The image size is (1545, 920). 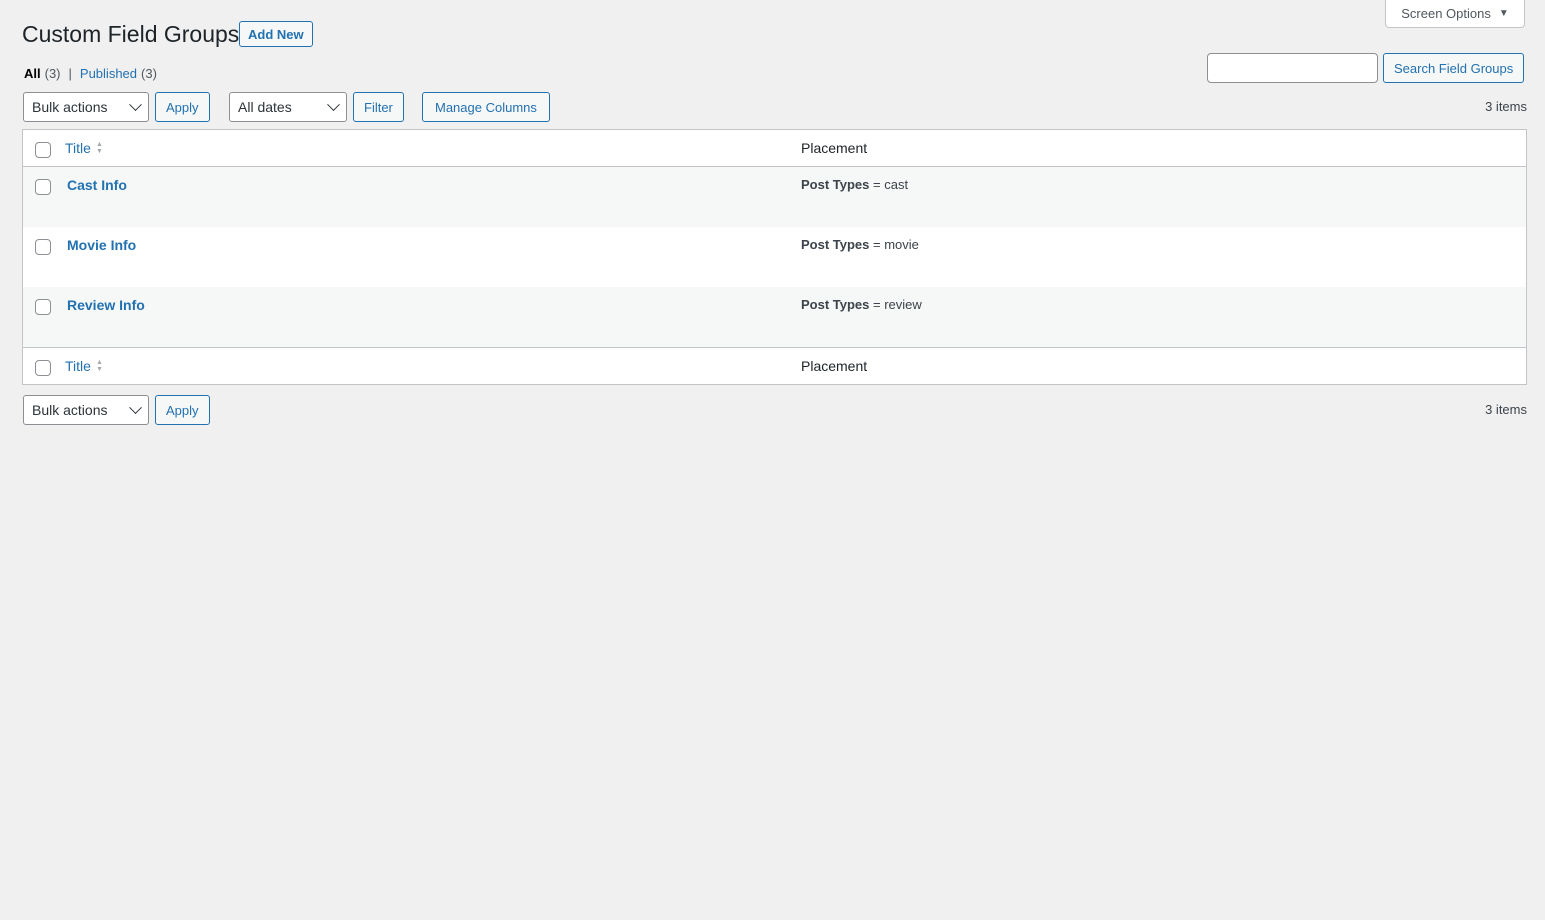 I want to click on placement-column-footer: Placement, so click(x=834, y=366).